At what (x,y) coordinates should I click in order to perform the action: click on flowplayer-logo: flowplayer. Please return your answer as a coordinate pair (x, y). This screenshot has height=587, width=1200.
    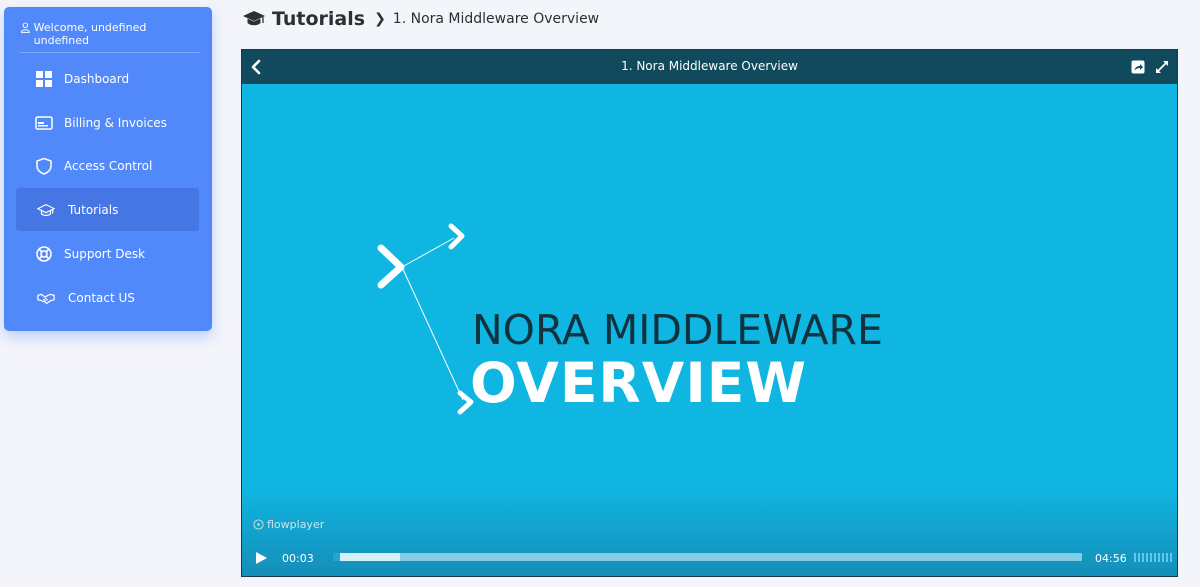
    Looking at the image, I should click on (288, 524).